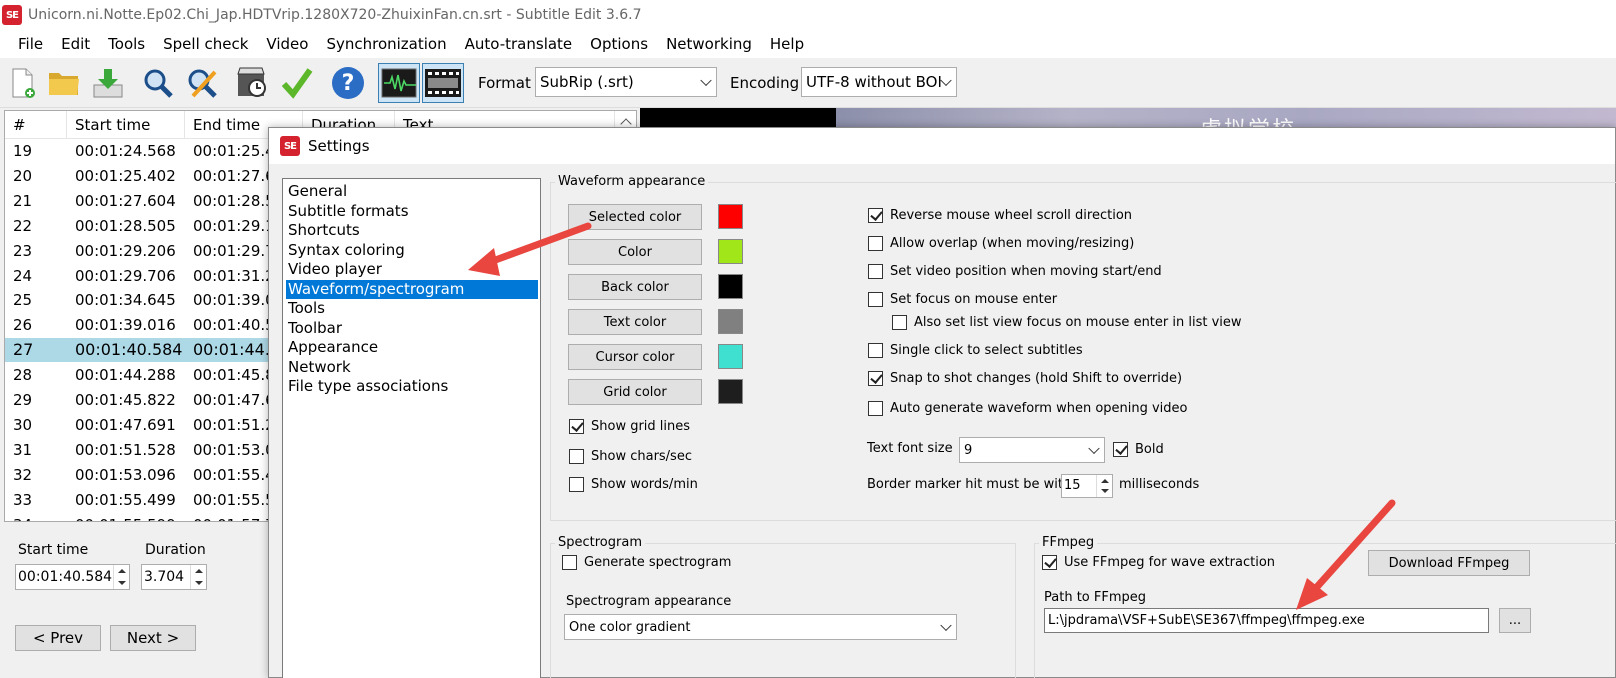 The width and height of the screenshot is (1616, 678). Describe the element at coordinates (125, 275) in the screenshot. I see `row-start-time: 00:01:29.706` at that location.